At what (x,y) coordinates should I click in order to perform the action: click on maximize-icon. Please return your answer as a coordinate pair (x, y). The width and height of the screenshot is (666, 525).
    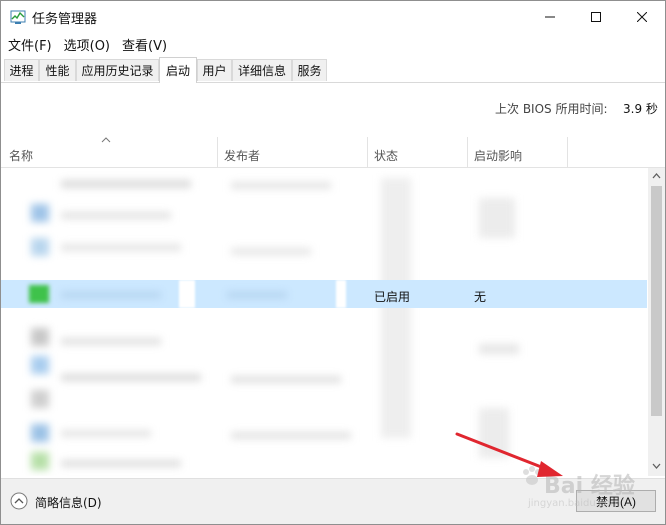
    Looking at the image, I should click on (596, 17).